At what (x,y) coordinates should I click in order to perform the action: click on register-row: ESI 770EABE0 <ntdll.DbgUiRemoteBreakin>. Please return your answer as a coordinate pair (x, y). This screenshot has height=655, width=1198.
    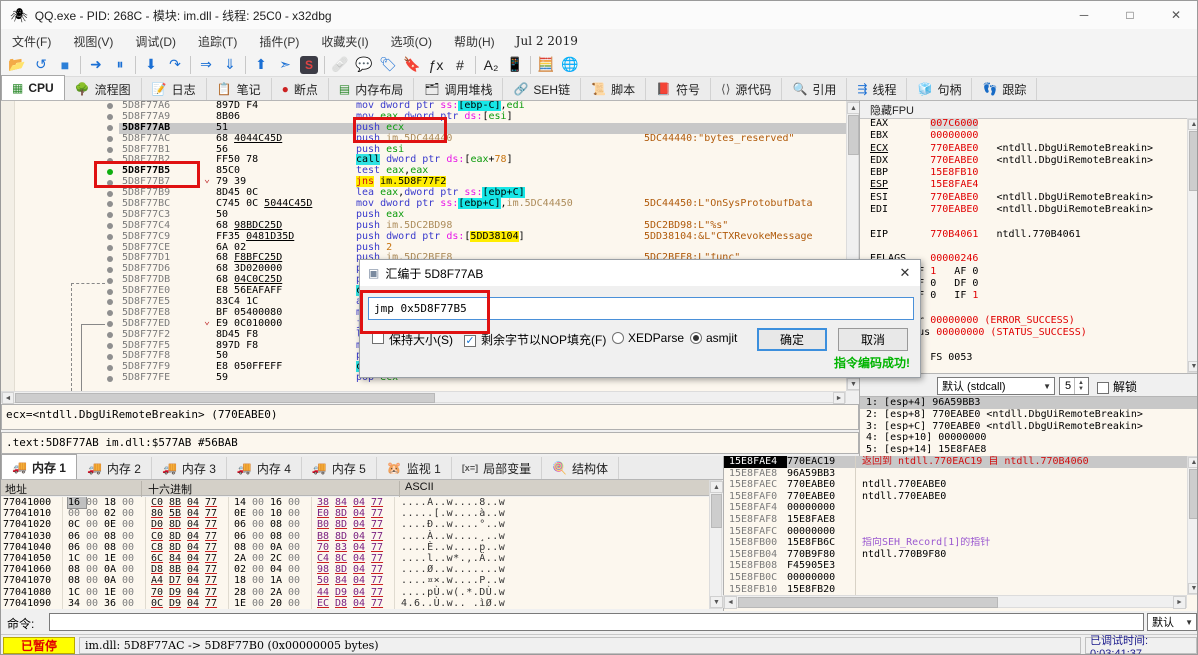
    Looking at the image, I should click on (1023, 198).